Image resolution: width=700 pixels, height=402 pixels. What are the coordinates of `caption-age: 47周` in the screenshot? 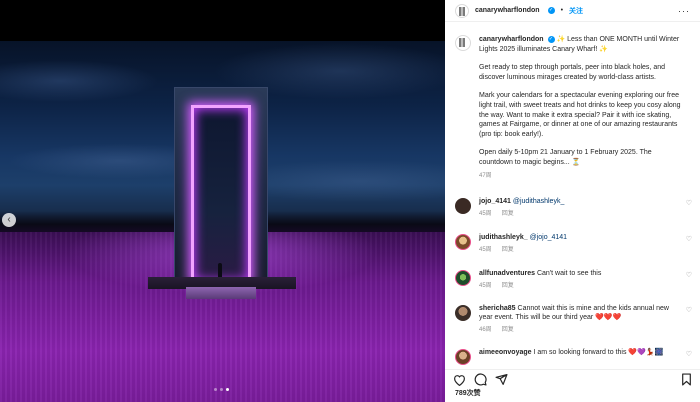 It's located at (485, 175).